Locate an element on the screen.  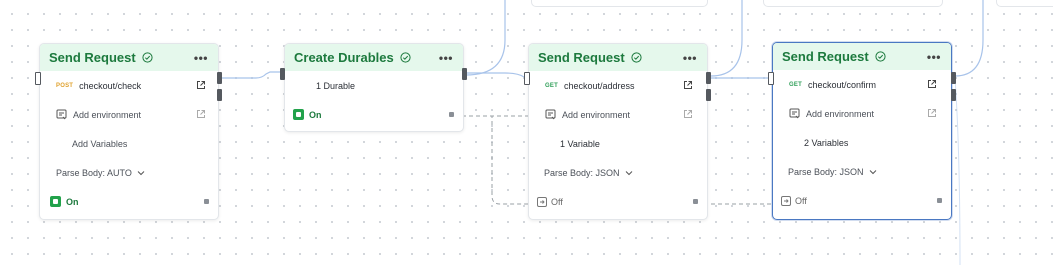
request-row: GET checkout/address is located at coordinates (618, 85).